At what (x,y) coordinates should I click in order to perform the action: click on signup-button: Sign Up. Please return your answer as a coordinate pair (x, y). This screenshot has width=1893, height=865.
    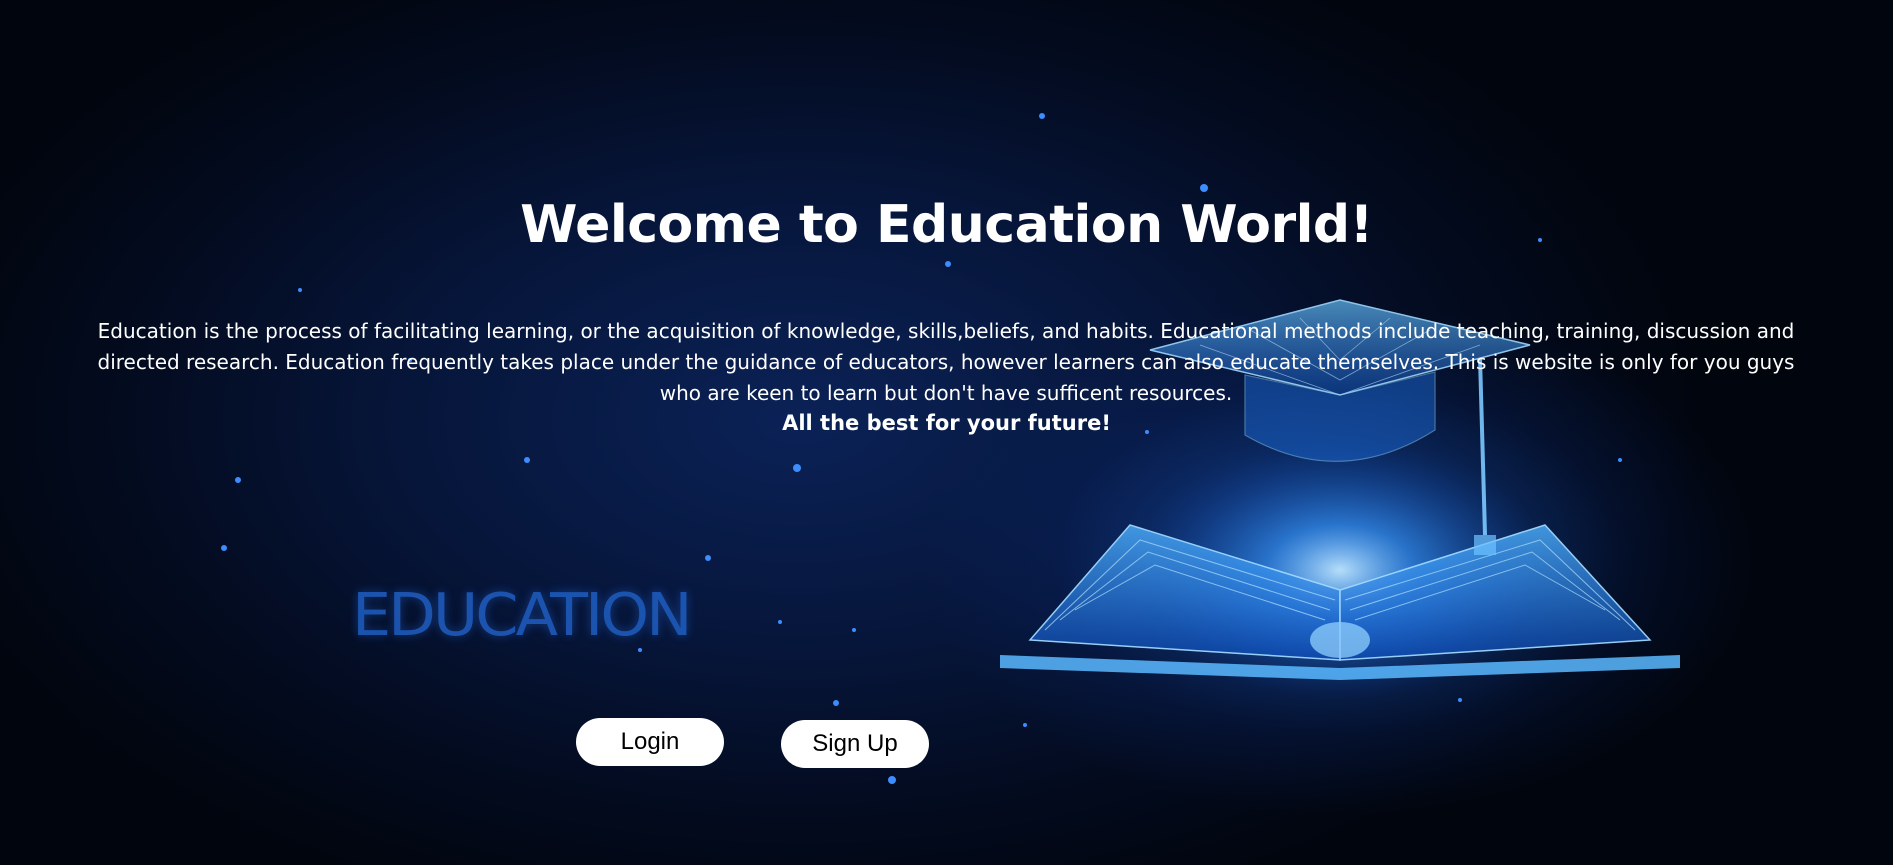
    Looking at the image, I should click on (855, 744).